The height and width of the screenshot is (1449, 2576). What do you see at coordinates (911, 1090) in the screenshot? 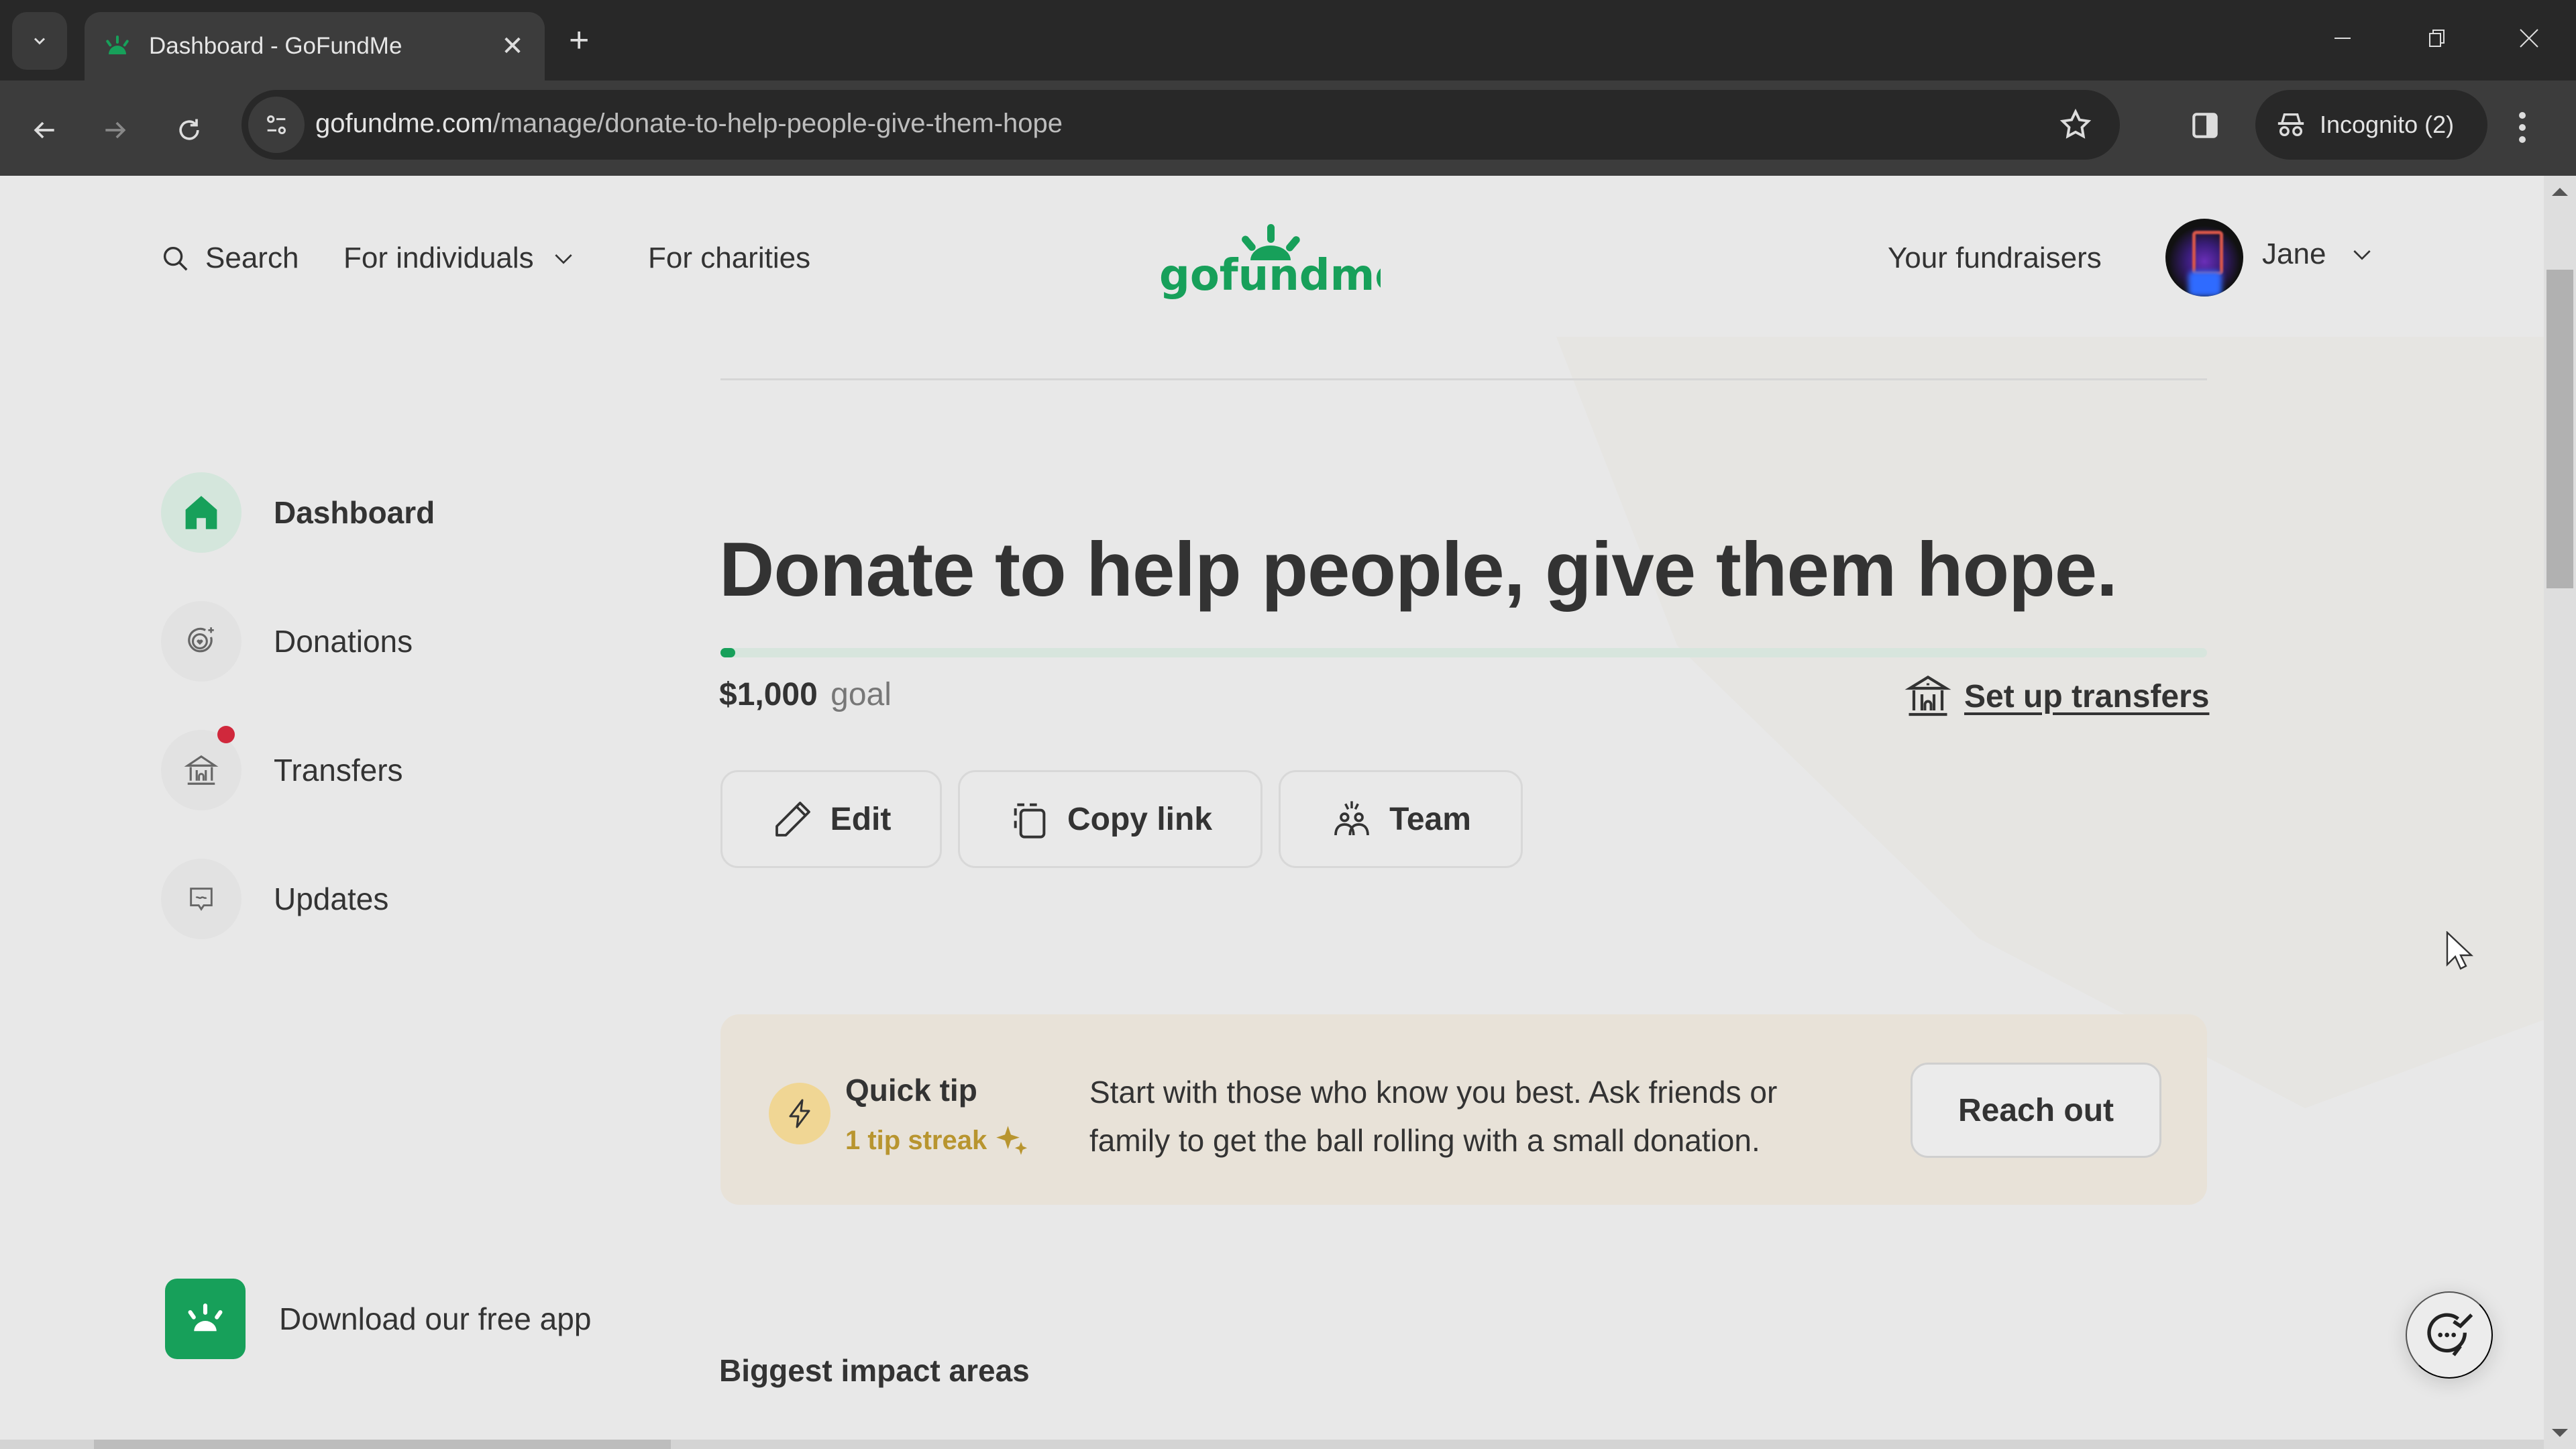
I see `tip-title: Quick tip` at bounding box center [911, 1090].